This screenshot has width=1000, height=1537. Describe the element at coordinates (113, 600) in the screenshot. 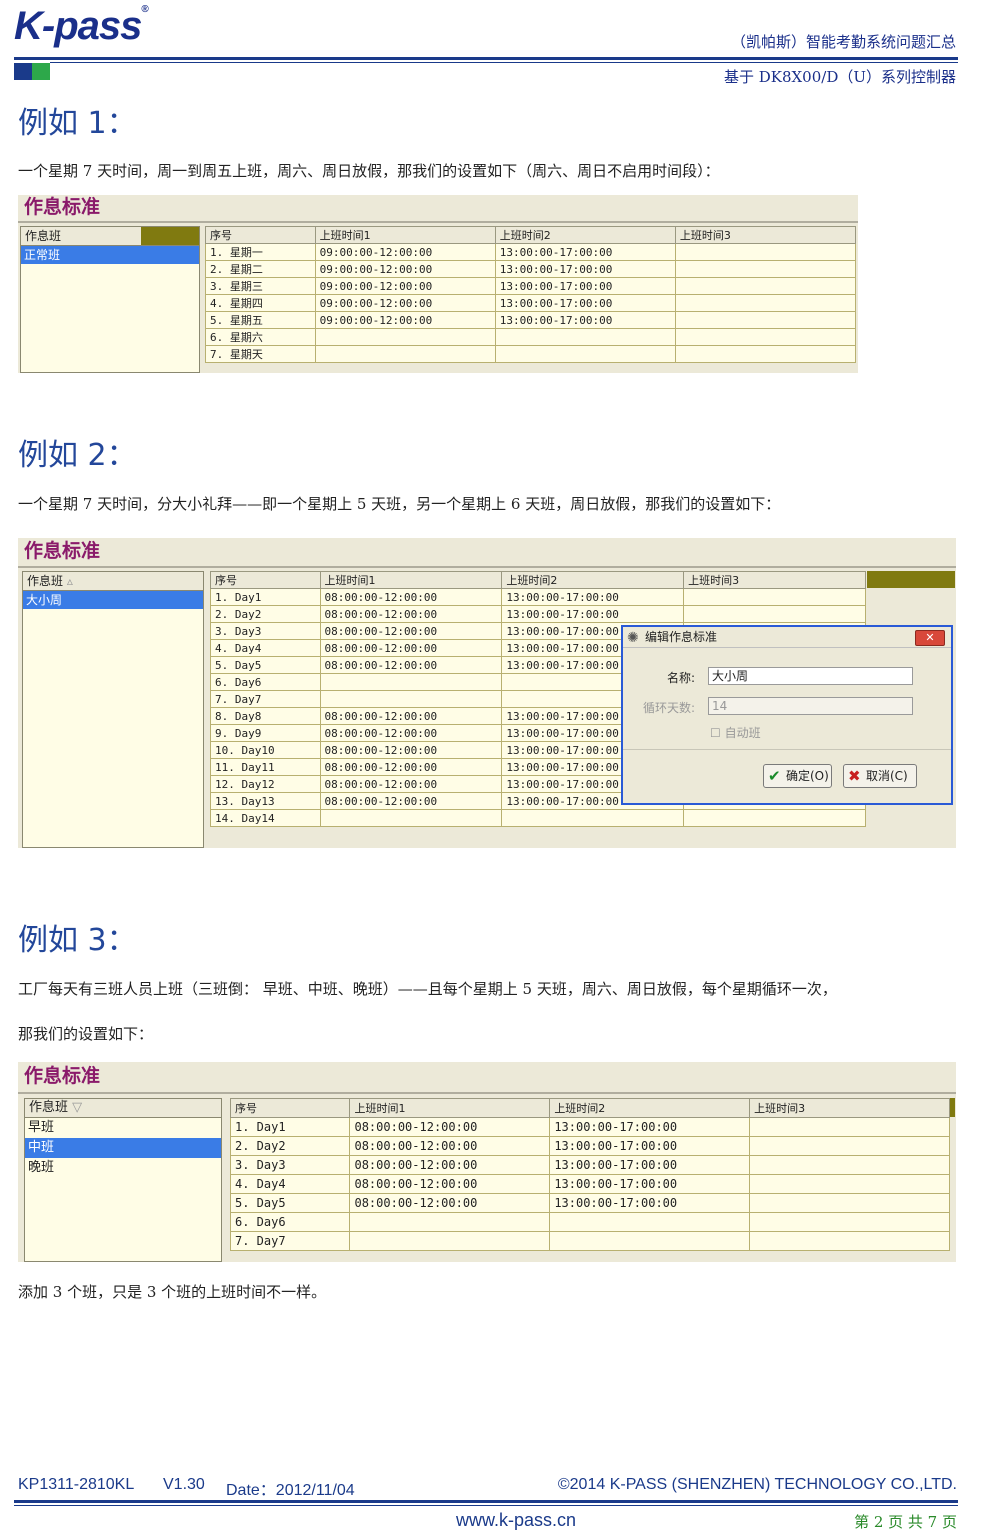

I see `list-item: 大小周` at that location.